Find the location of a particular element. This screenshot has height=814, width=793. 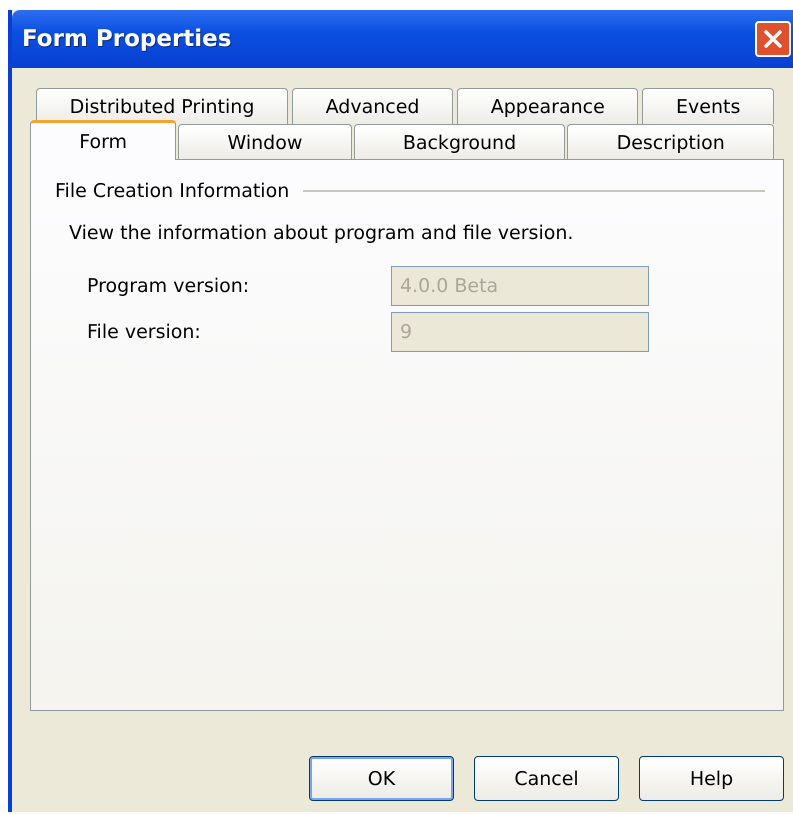

dialog-button: OK is located at coordinates (381, 778).